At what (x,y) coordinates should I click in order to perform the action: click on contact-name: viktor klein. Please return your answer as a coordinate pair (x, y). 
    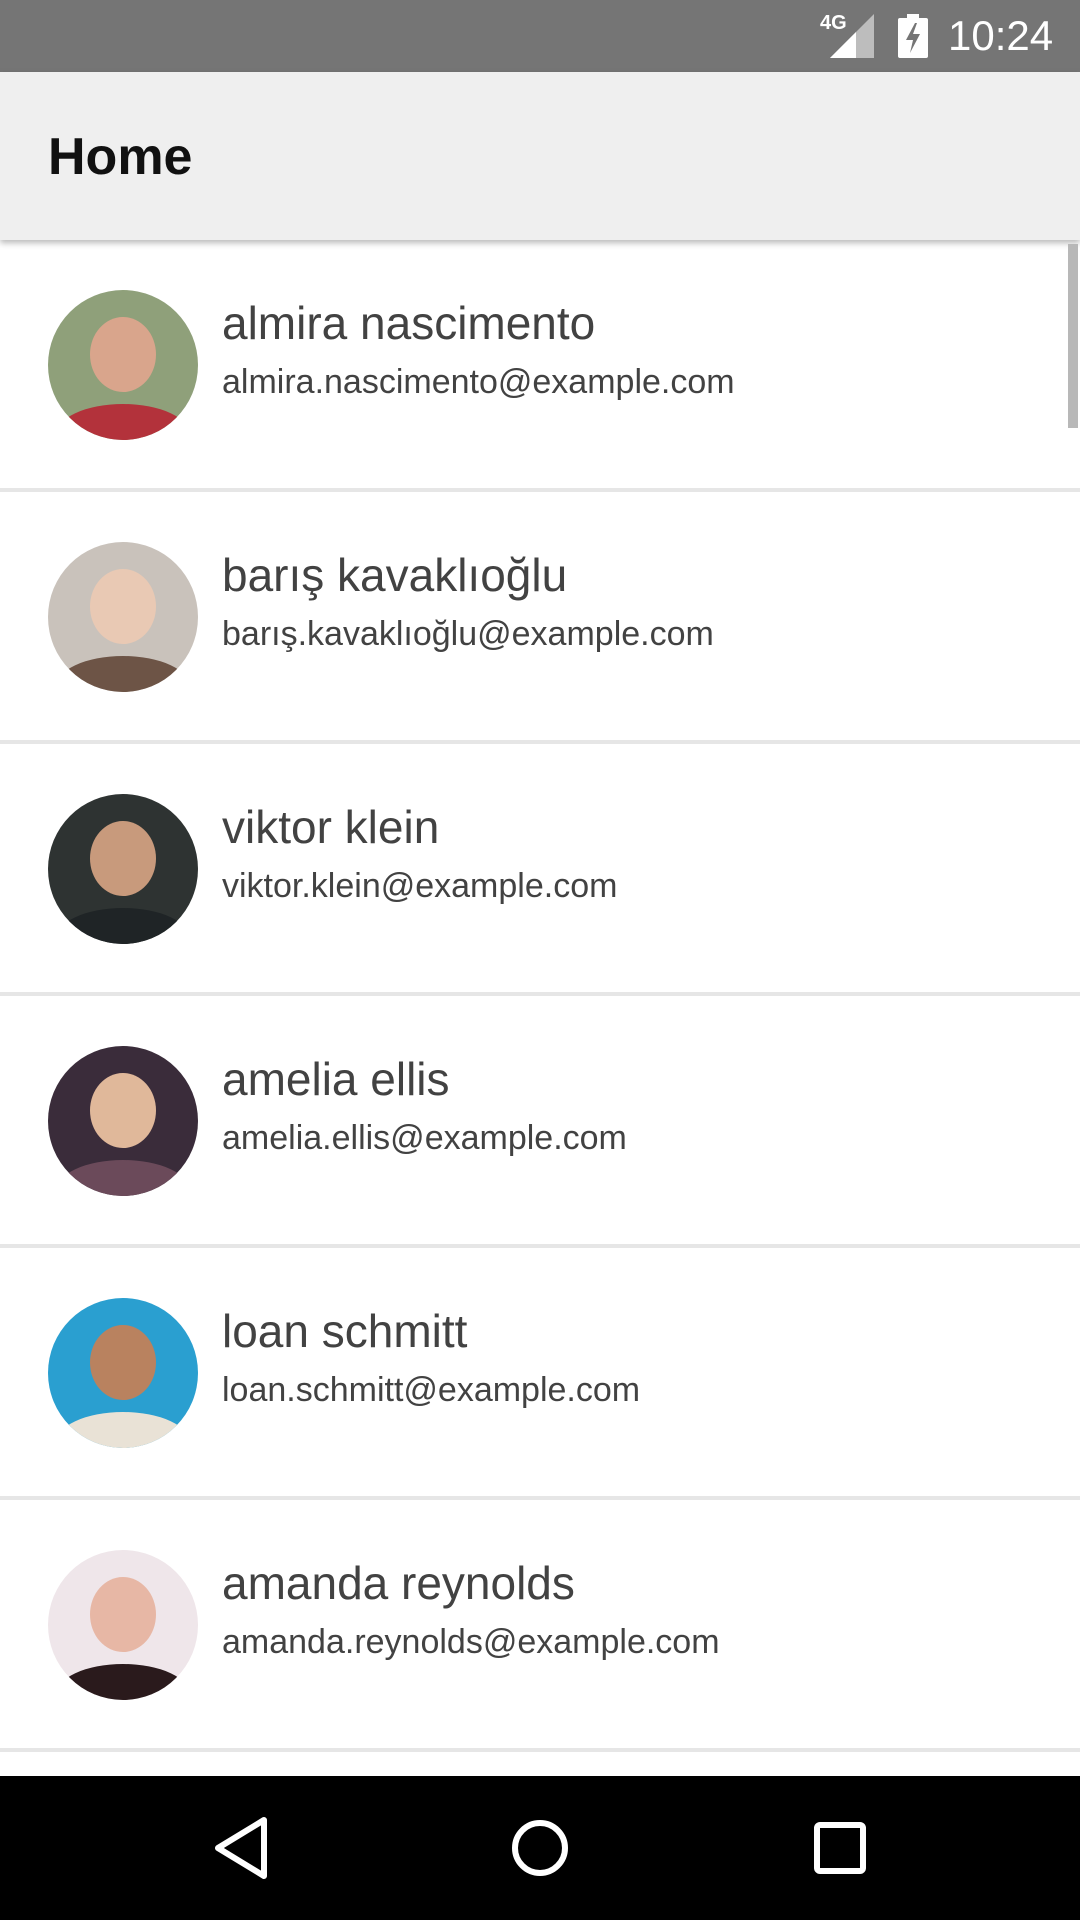
    Looking at the image, I should click on (331, 827).